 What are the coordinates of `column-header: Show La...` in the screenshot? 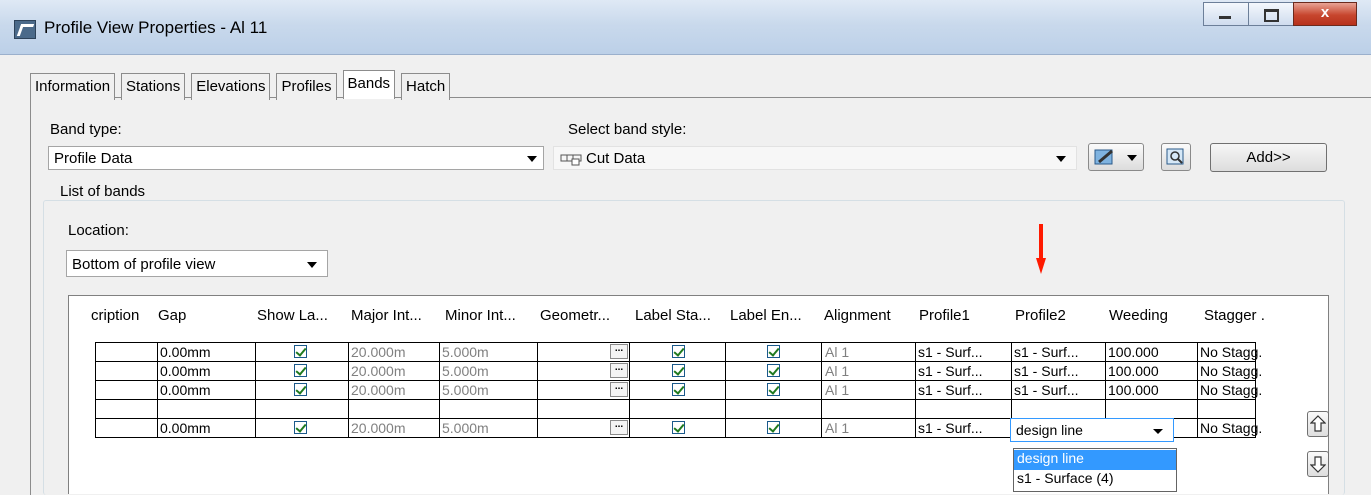 It's located at (292, 315).